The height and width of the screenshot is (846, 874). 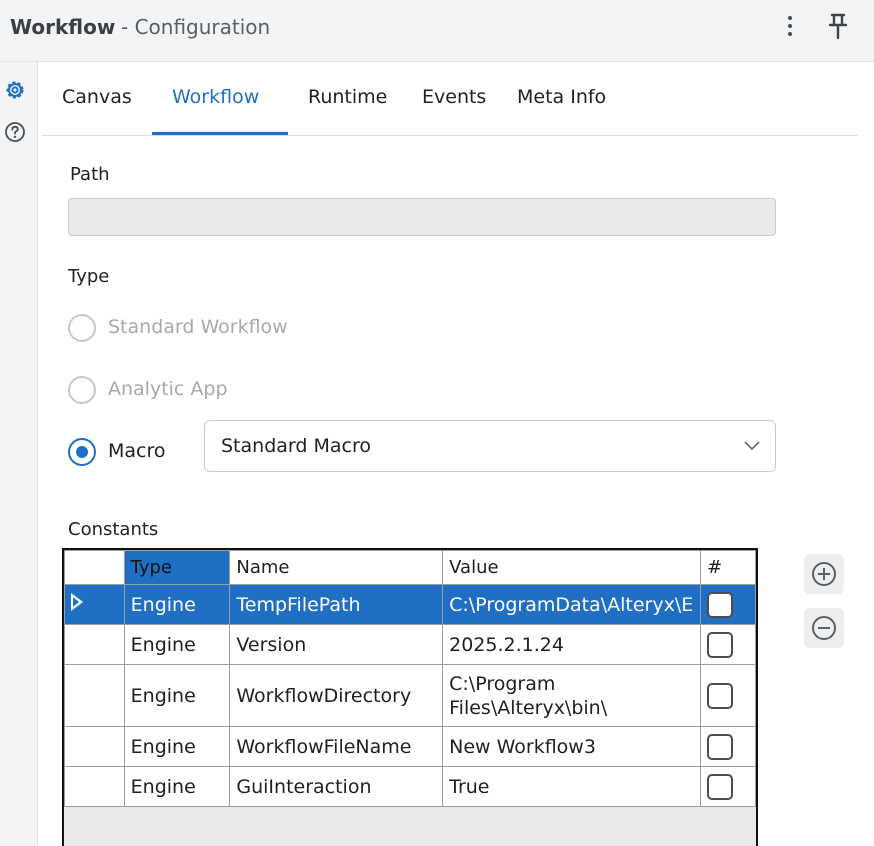 I want to click on table-row: Engine GuiInteraction True, so click(x=410, y=786).